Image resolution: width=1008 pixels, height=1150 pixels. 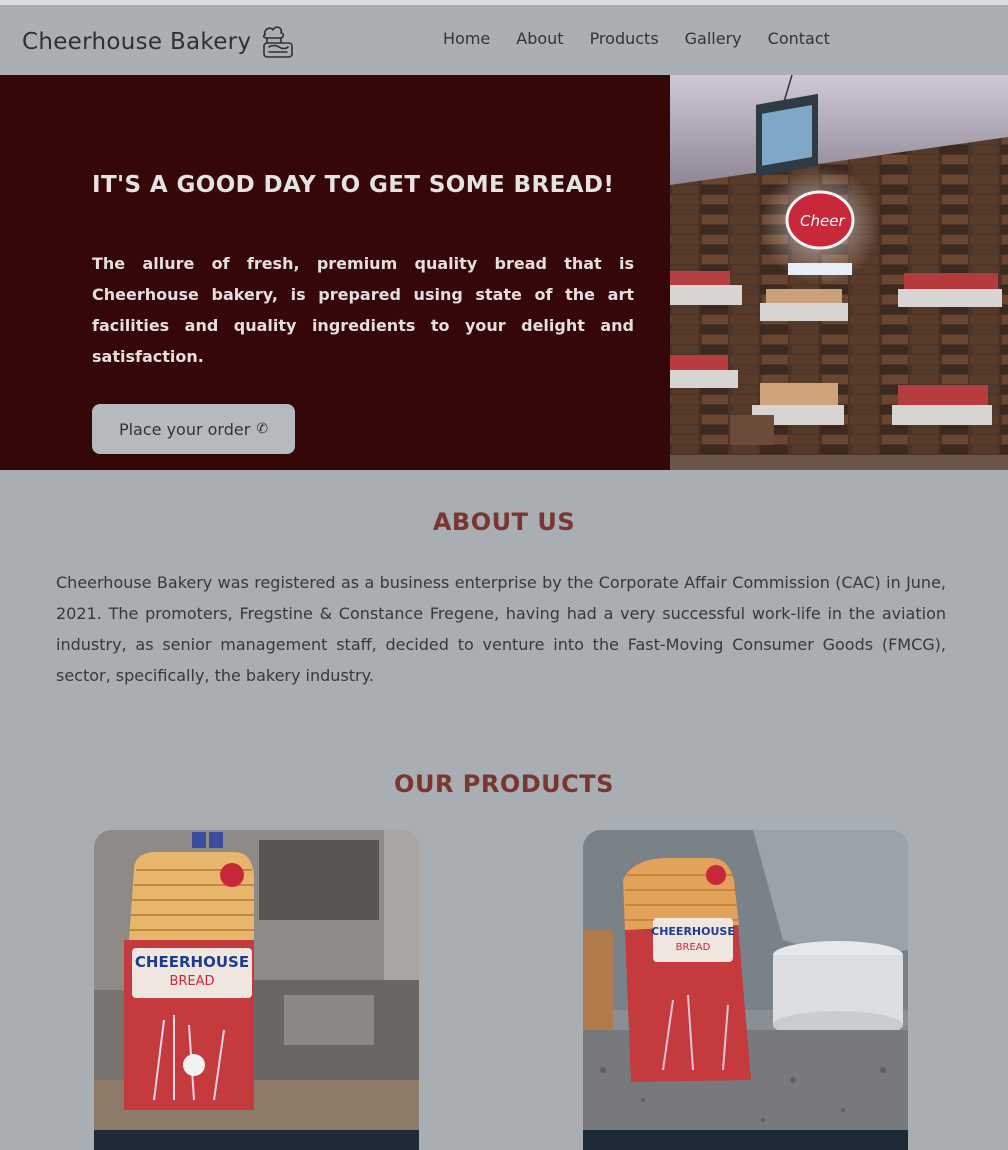 I want to click on main-nav: Home About Products Gallery Contact, so click(x=649, y=38).